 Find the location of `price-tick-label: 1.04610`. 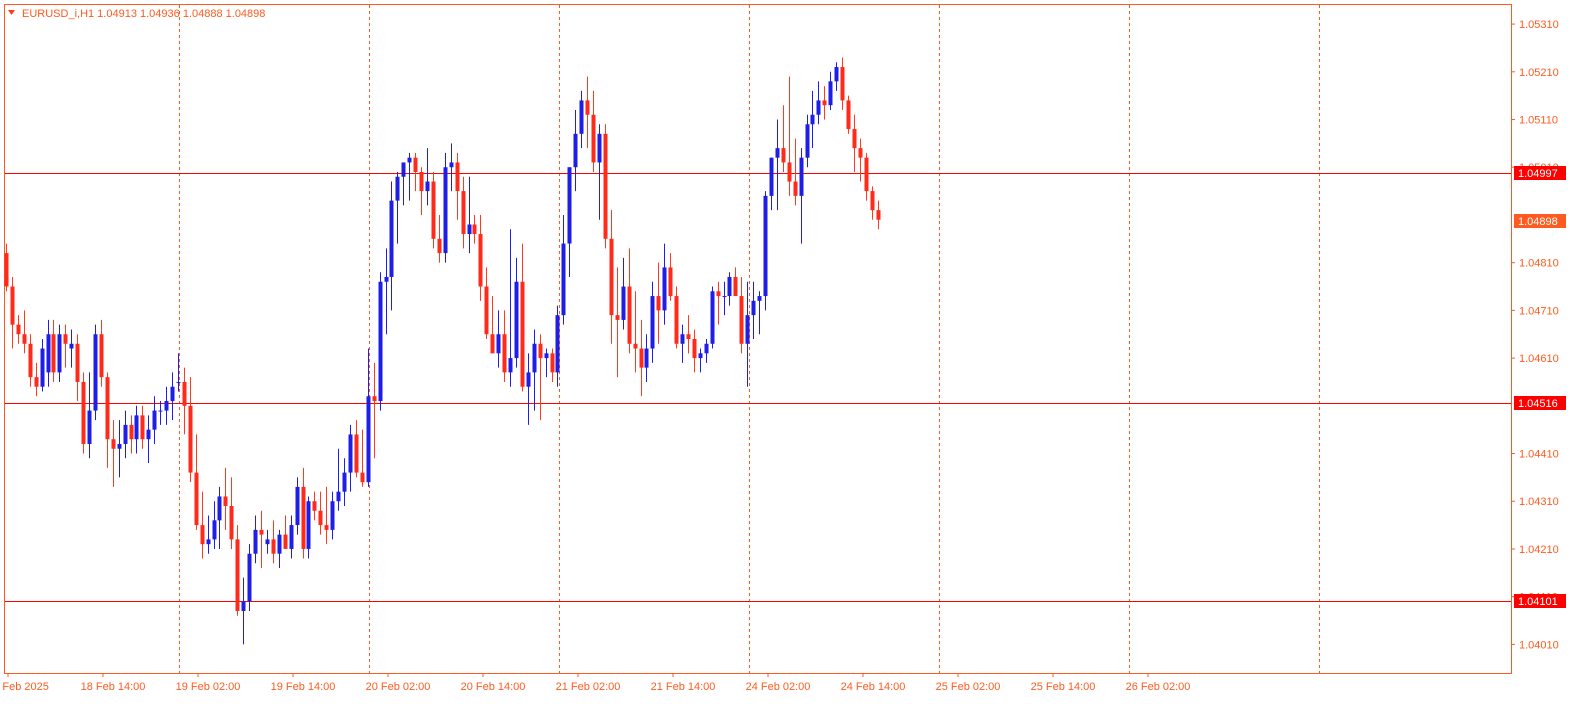

price-tick-label: 1.04610 is located at coordinates (1539, 359).